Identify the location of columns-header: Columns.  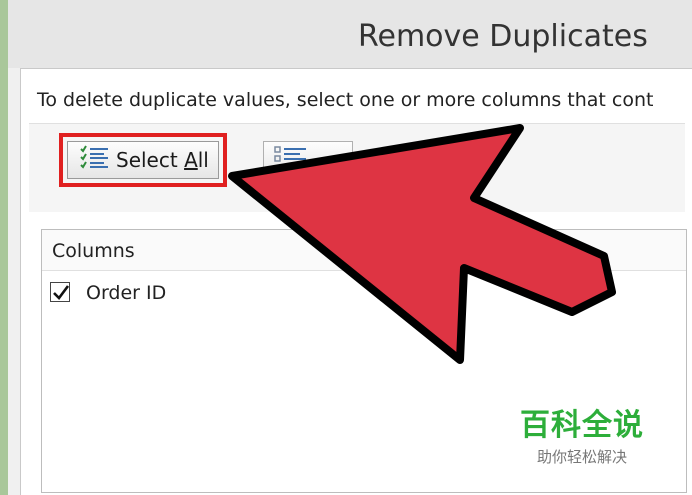
(364, 250).